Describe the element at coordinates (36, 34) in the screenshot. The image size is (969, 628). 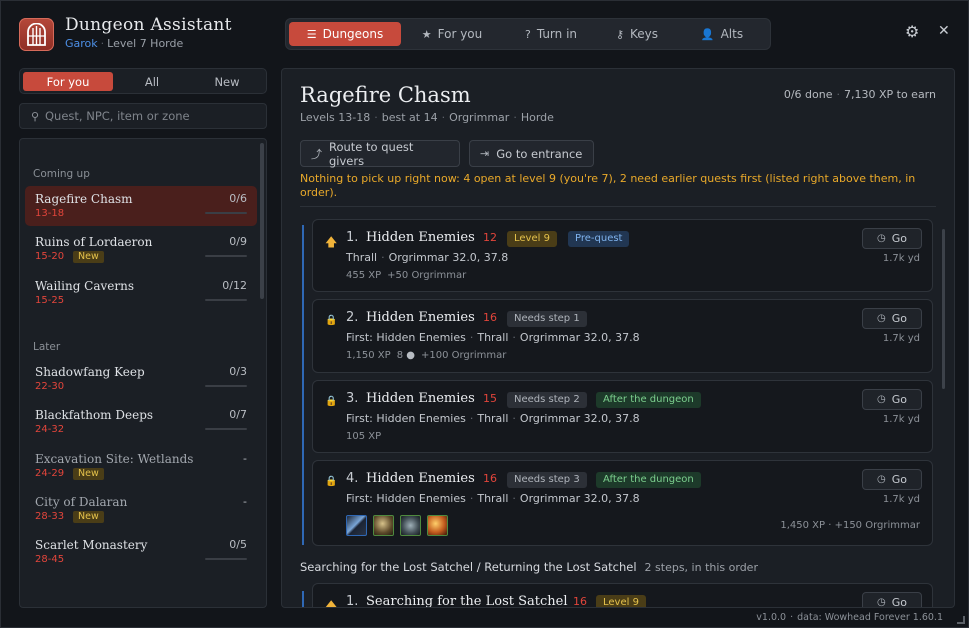
I see `dungeon-gate-icon` at that location.